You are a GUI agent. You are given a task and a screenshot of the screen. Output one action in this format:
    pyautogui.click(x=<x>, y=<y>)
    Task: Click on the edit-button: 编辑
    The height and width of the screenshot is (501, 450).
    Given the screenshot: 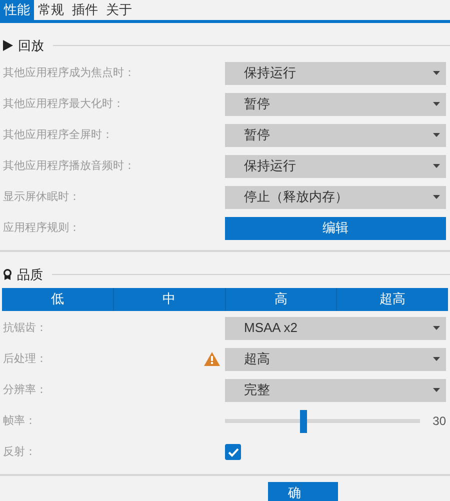 What is the action you would take?
    pyautogui.click(x=335, y=228)
    